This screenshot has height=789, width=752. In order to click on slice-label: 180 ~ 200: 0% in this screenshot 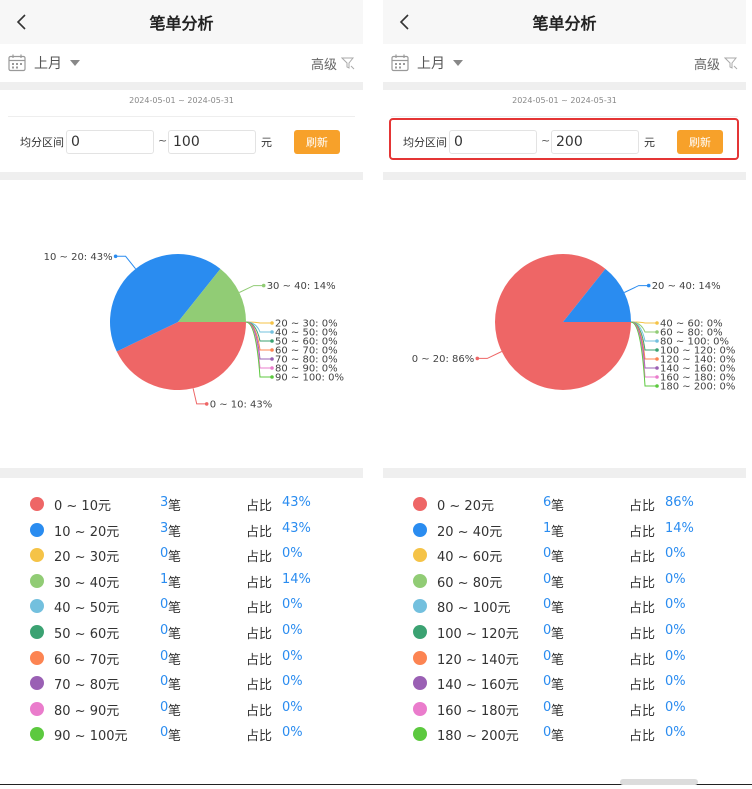, I will do `click(697, 387)`.